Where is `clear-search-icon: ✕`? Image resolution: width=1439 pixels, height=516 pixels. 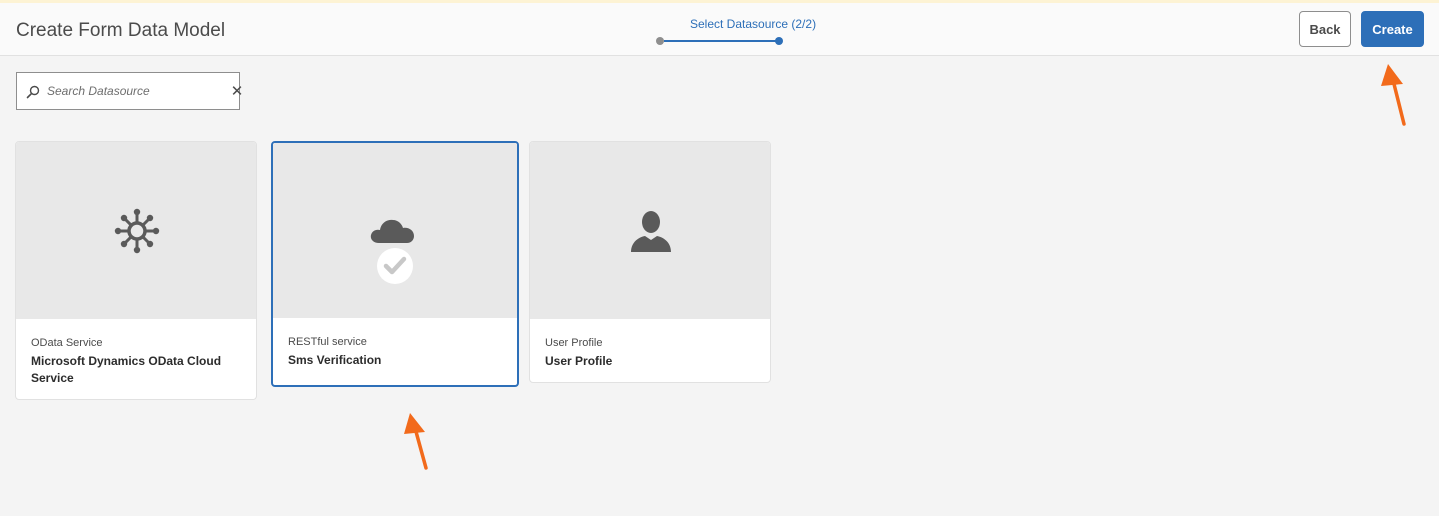 clear-search-icon: ✕ is located at coordinates (237, 92).